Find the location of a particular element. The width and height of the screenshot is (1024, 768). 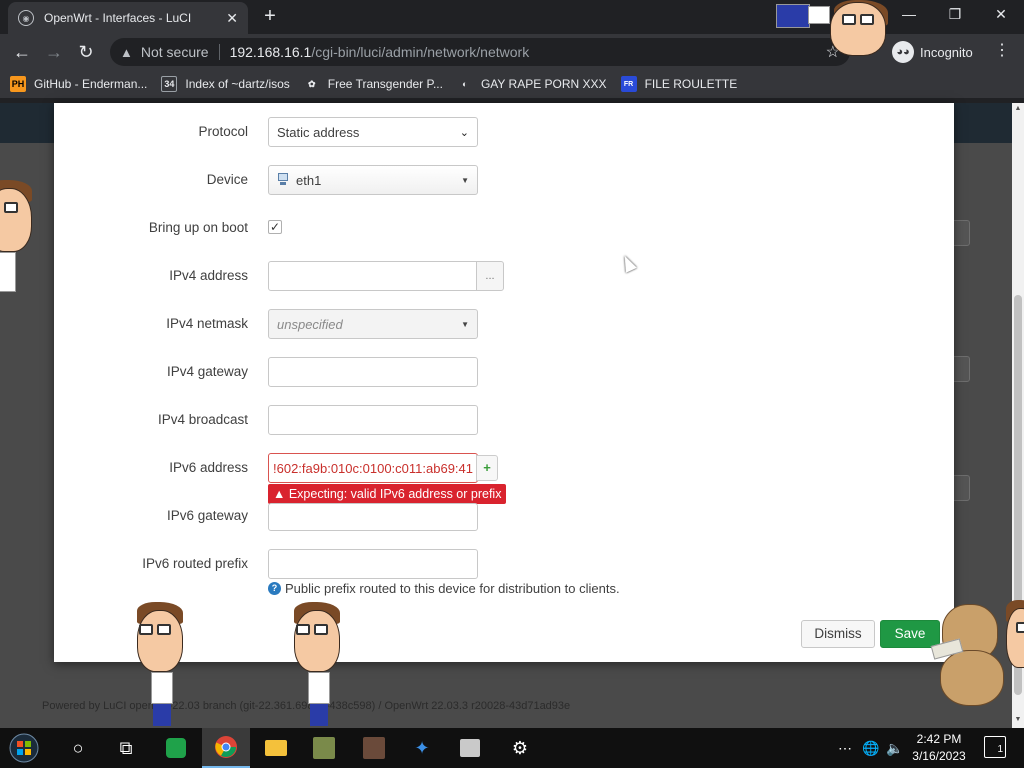

globe-icon: ◐ is located at coordinates (465, 84).